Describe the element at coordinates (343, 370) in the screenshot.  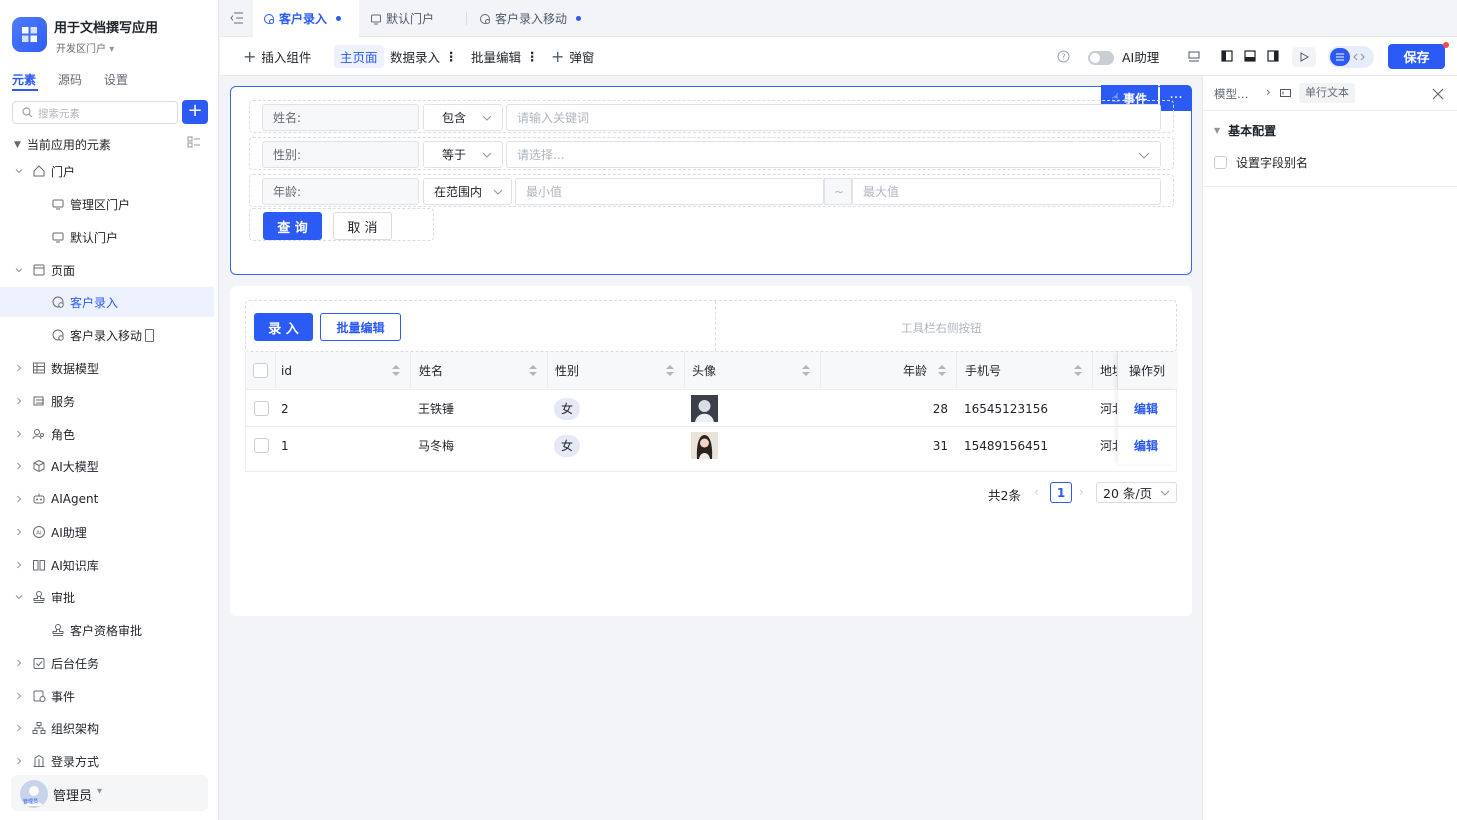
I see `col-header-id: id` at that location.